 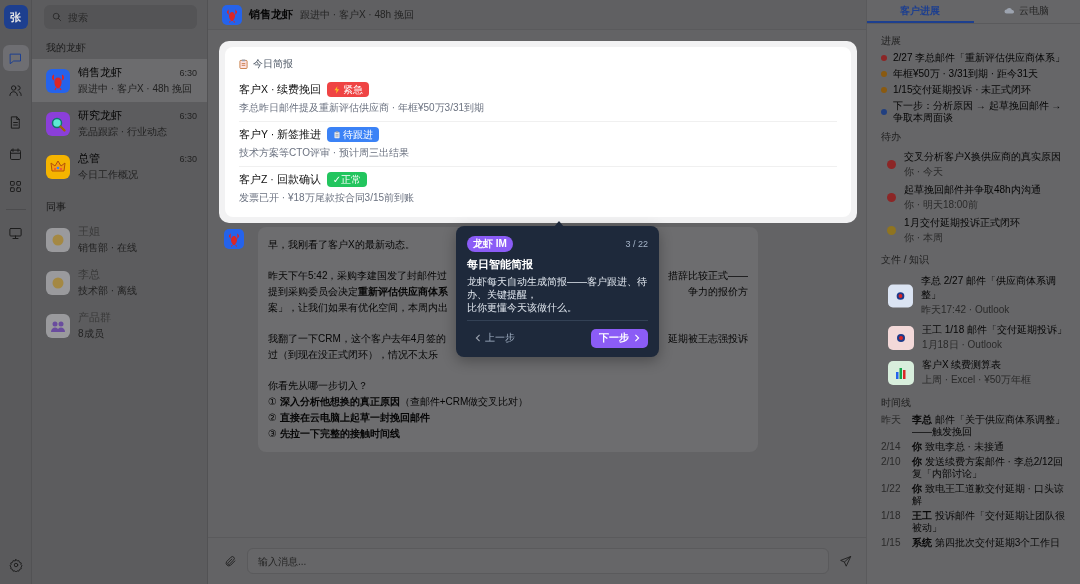 What do you see at coordinates (58, 325) in the screenshot?
I see `group-avatar` at bounding box center [58, 325].